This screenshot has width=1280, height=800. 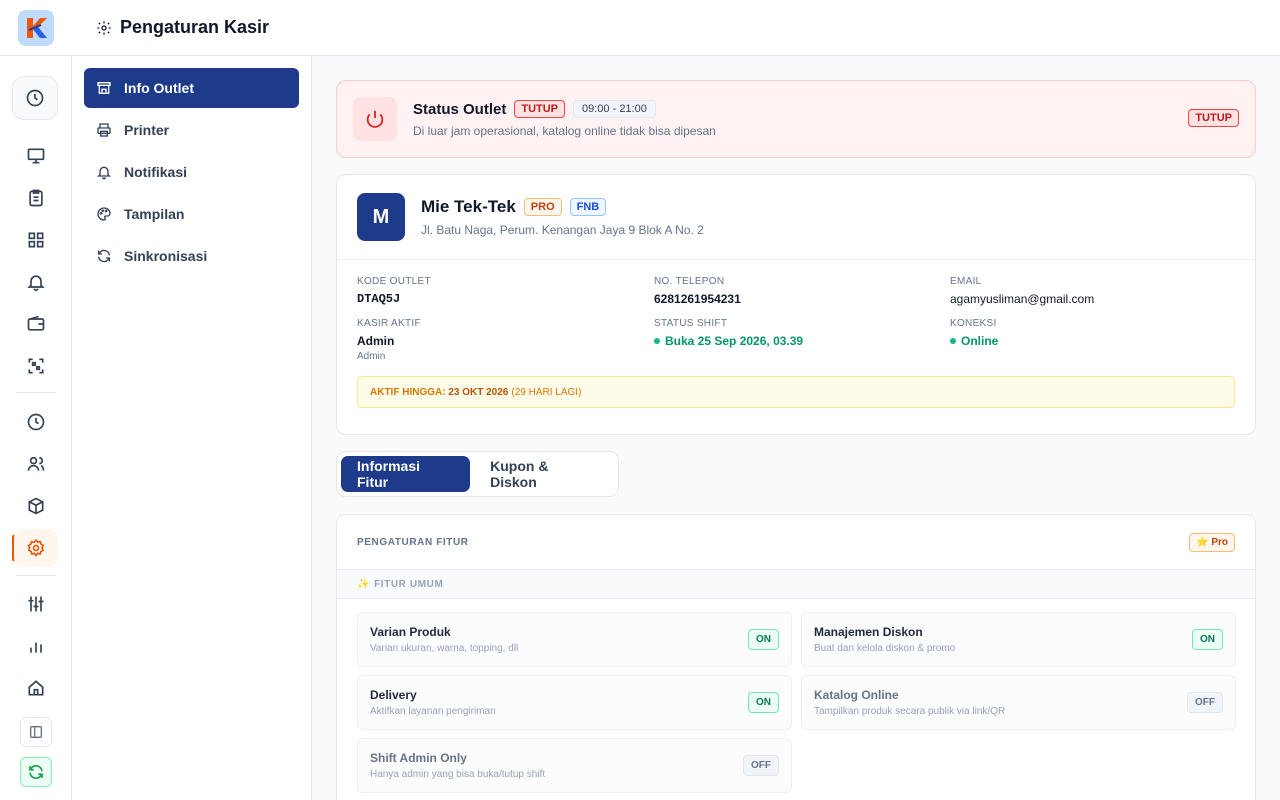 I want to click on field-label: KASIR AKTIF, so click(x=389, y=323).